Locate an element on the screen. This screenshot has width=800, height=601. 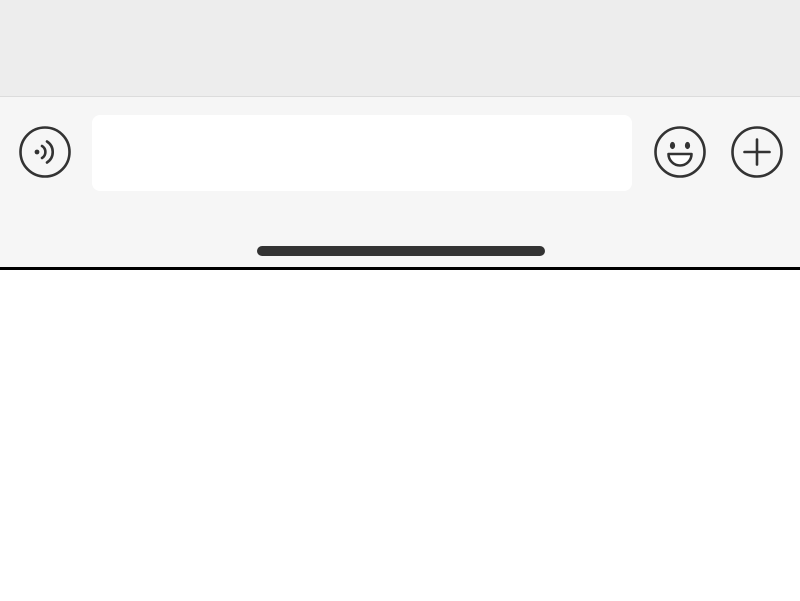
emoji-button is located at coordinates (680, 152).